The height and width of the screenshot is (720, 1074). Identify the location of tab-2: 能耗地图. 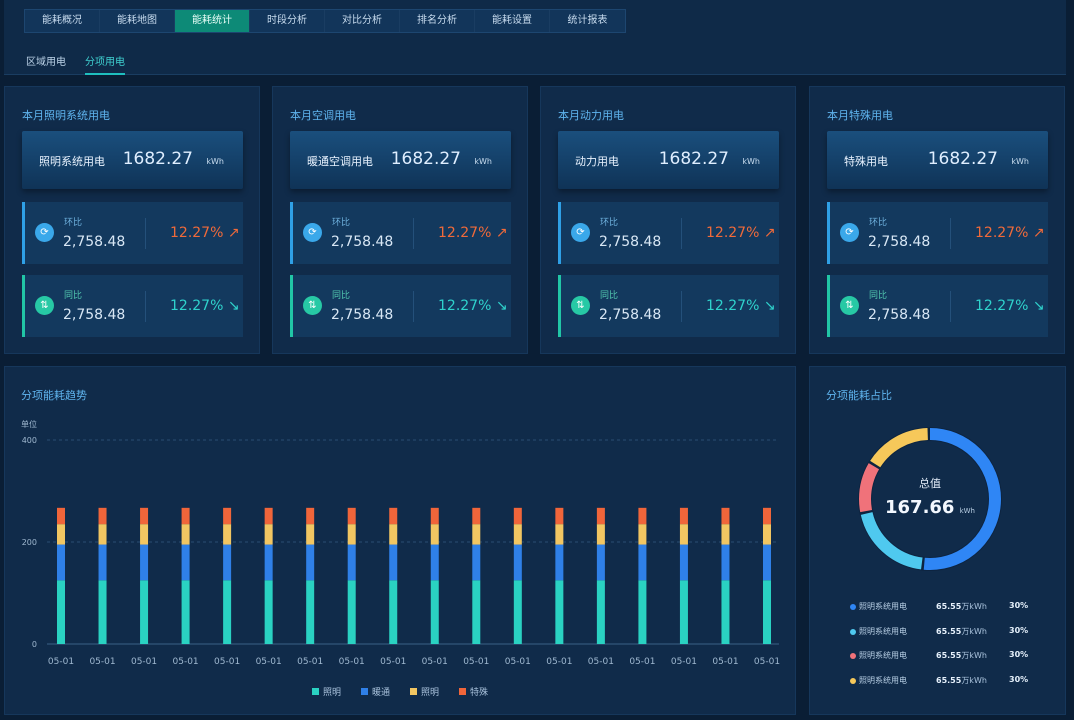
(137, 21).